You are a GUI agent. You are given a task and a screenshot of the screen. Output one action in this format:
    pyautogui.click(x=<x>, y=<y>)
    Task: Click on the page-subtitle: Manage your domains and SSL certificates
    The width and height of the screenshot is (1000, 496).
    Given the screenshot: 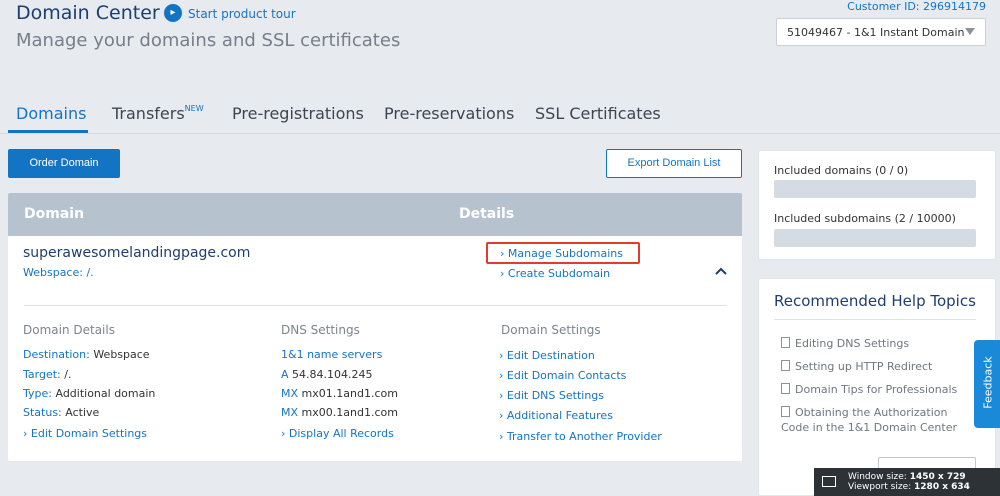 What is the action you would take?
    pyautogui.click(x=208, y=40)
    